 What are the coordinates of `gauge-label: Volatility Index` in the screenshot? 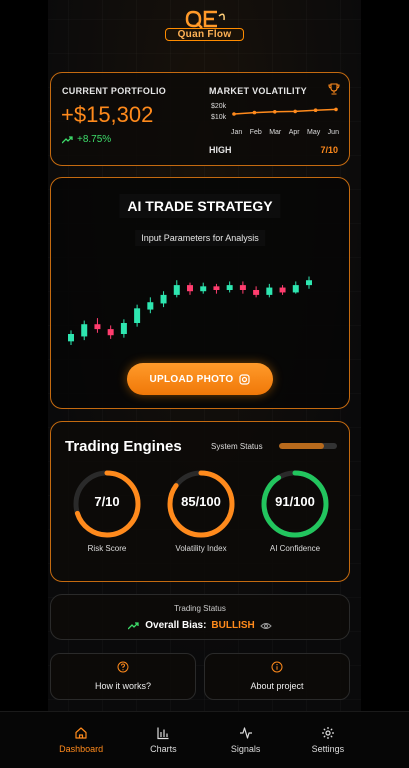 It's located at (201, 548).